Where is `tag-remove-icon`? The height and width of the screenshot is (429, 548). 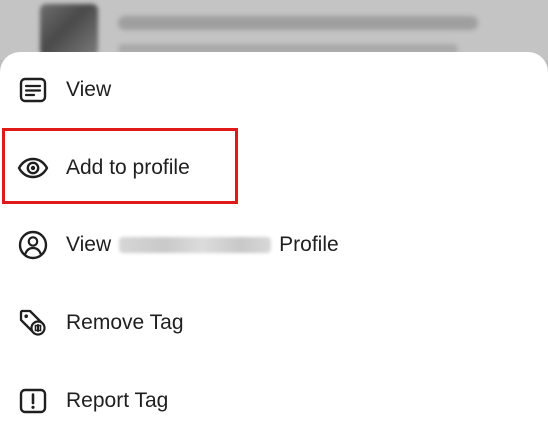
tag-remove-icon is located at coordinates (33, 323).